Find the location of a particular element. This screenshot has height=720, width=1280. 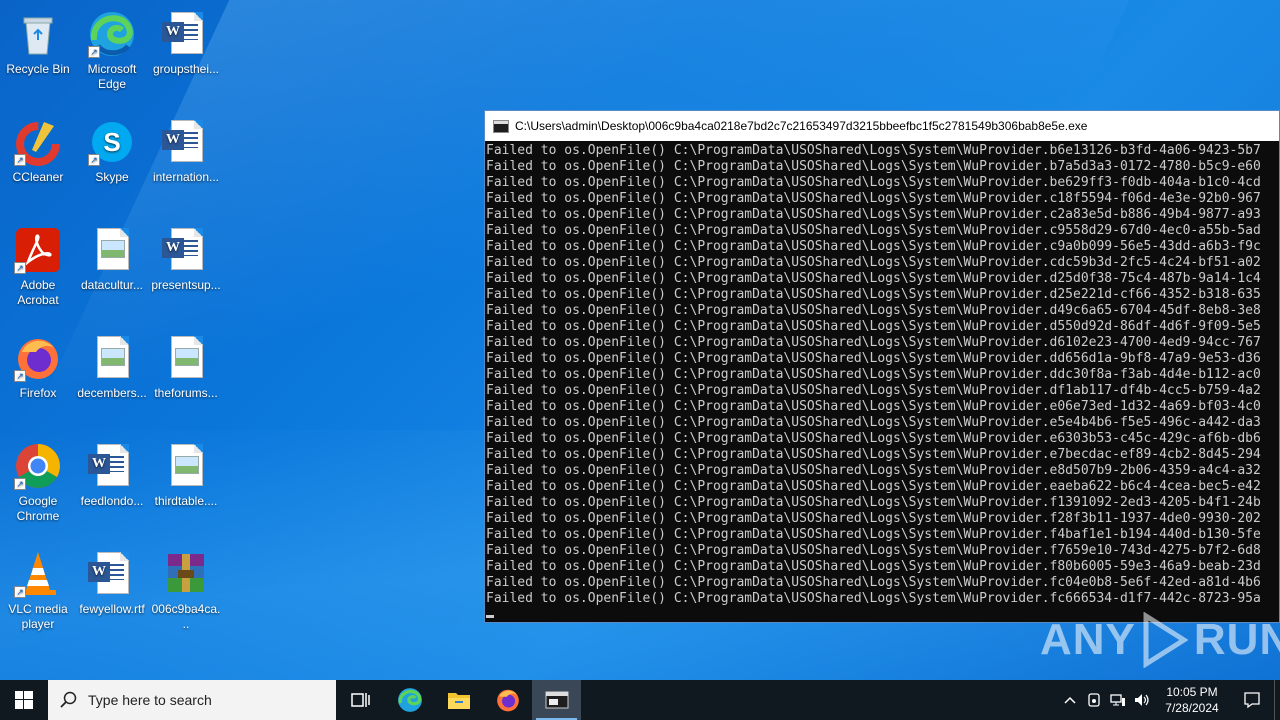

folder-icon is located at coordinates (458, 701).